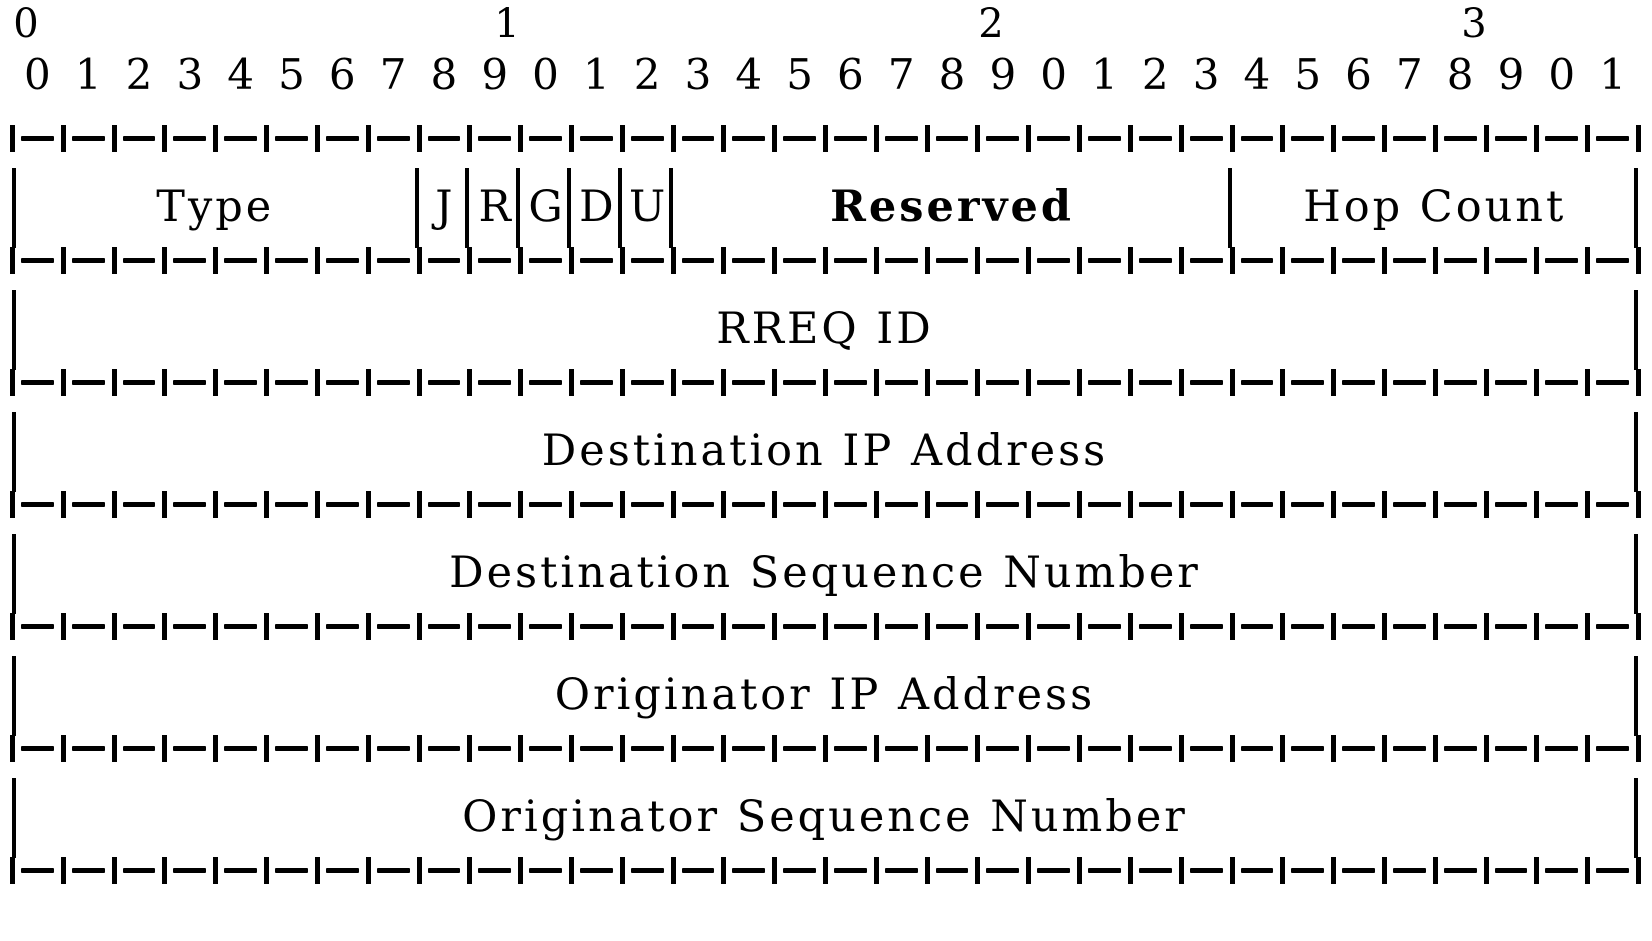  Describe the element at coordinates (1511, 74) in the screenshot. I see `bit-number-29: 9` at that location.